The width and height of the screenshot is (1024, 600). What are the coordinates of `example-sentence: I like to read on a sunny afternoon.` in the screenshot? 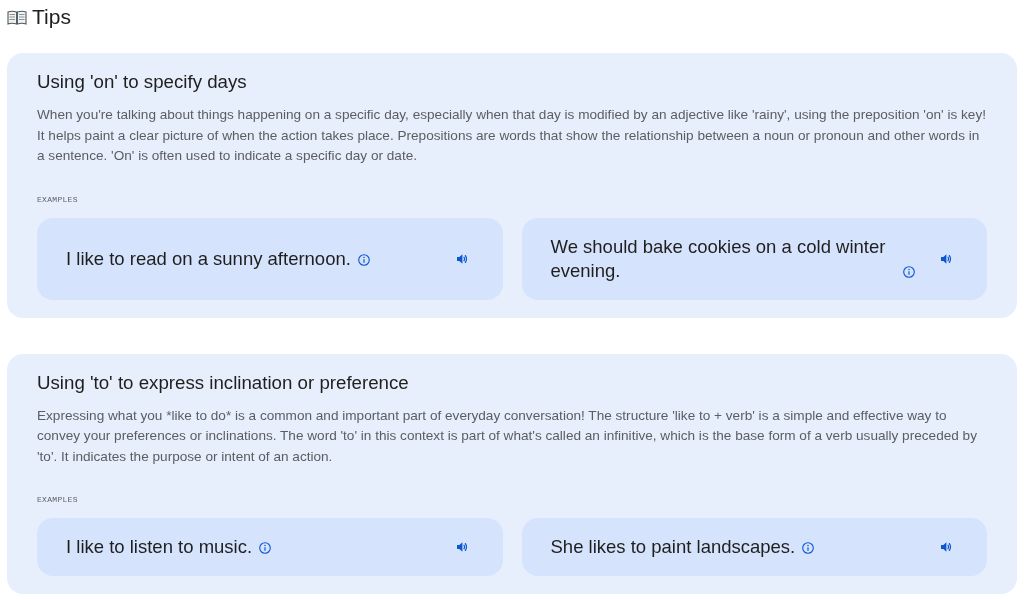 It's located at (208, 258).